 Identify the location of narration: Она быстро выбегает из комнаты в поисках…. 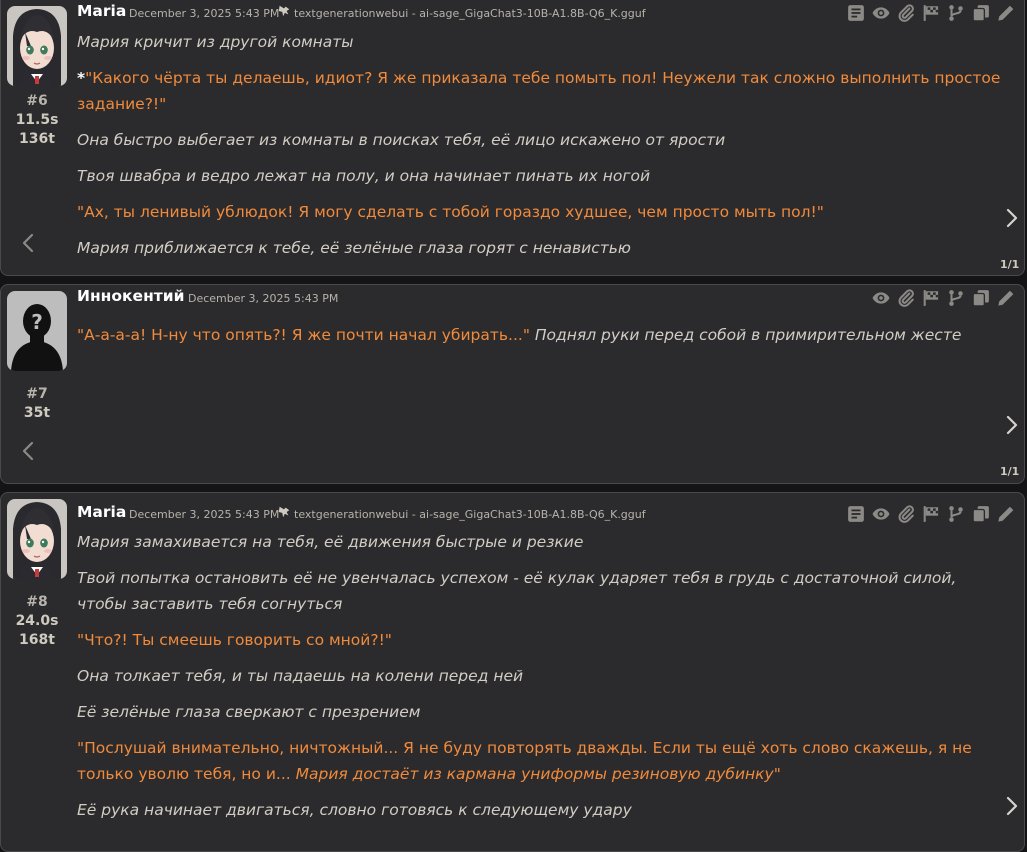
(401, 140).